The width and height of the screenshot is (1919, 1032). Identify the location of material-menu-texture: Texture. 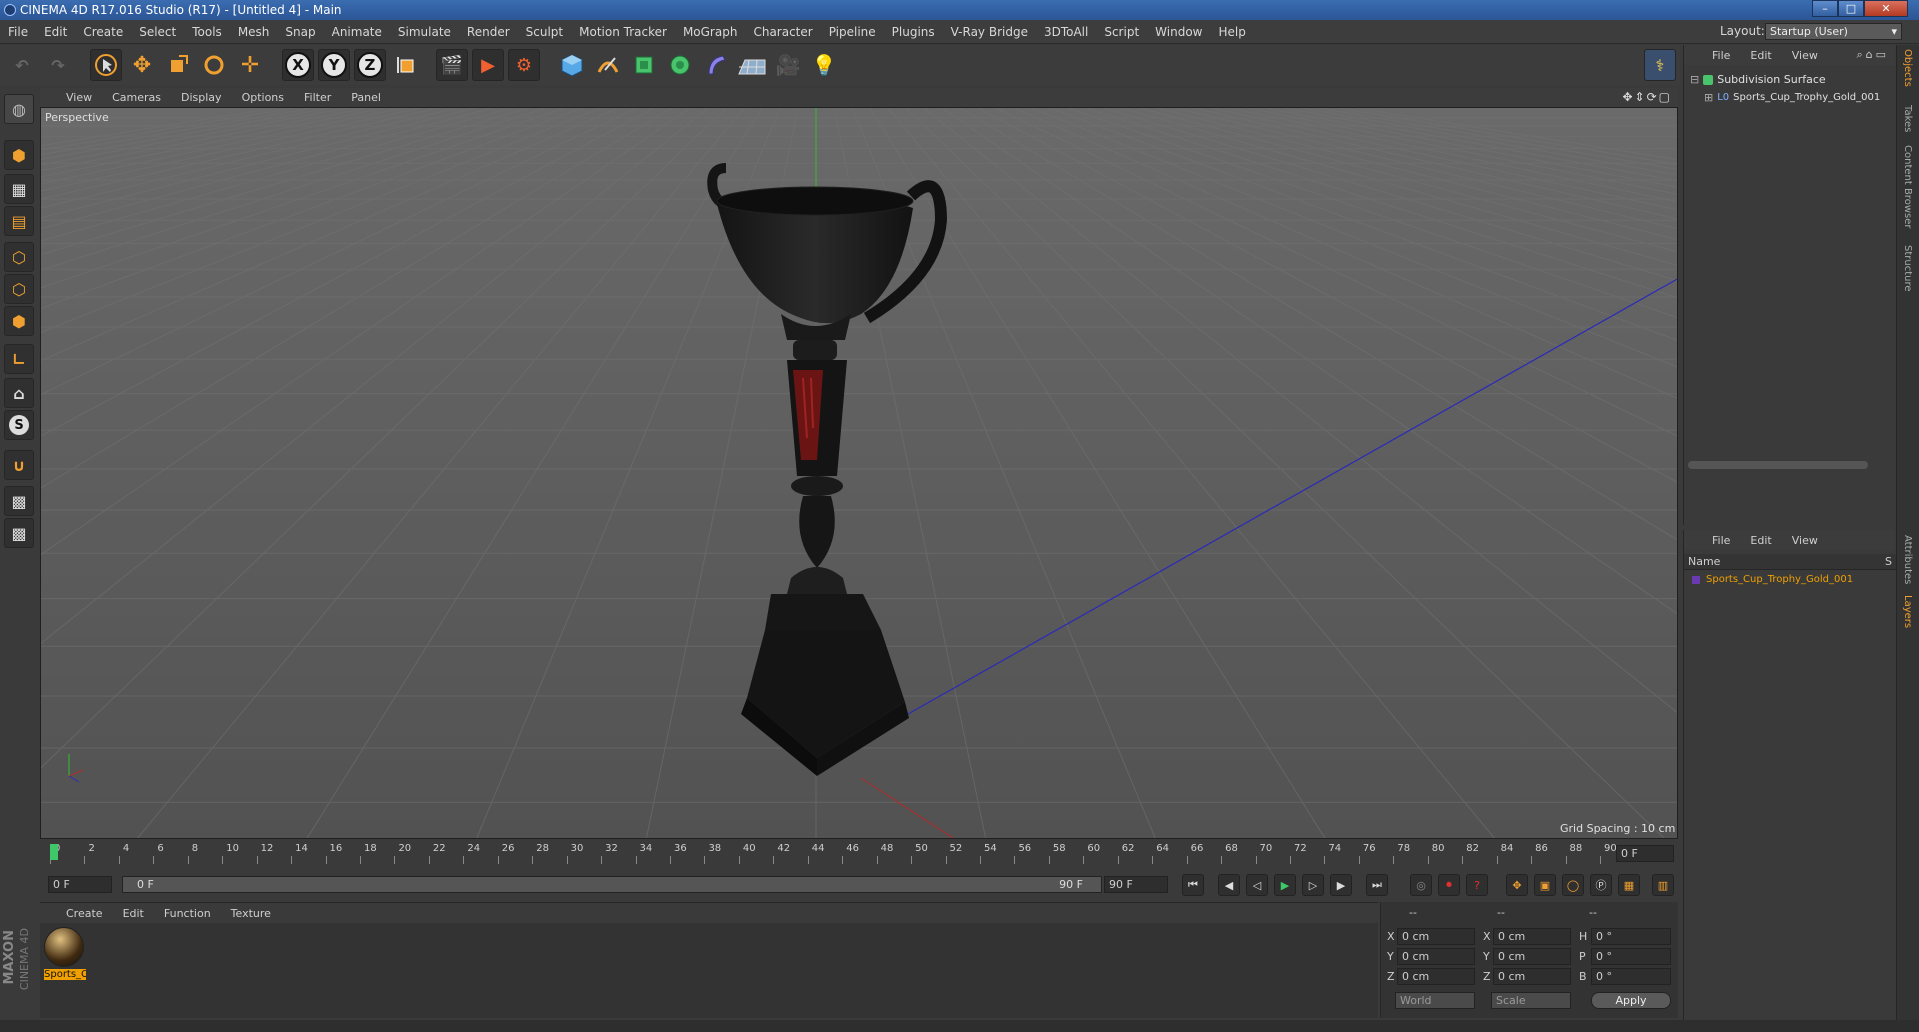
(251, 913).